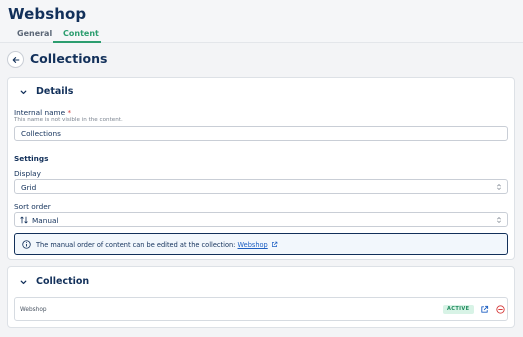 The width and height of the screenshot is (523, 337). Describe the element at coordinates (55, 91) in the screenshot. I see `details-title: Details` at that location.